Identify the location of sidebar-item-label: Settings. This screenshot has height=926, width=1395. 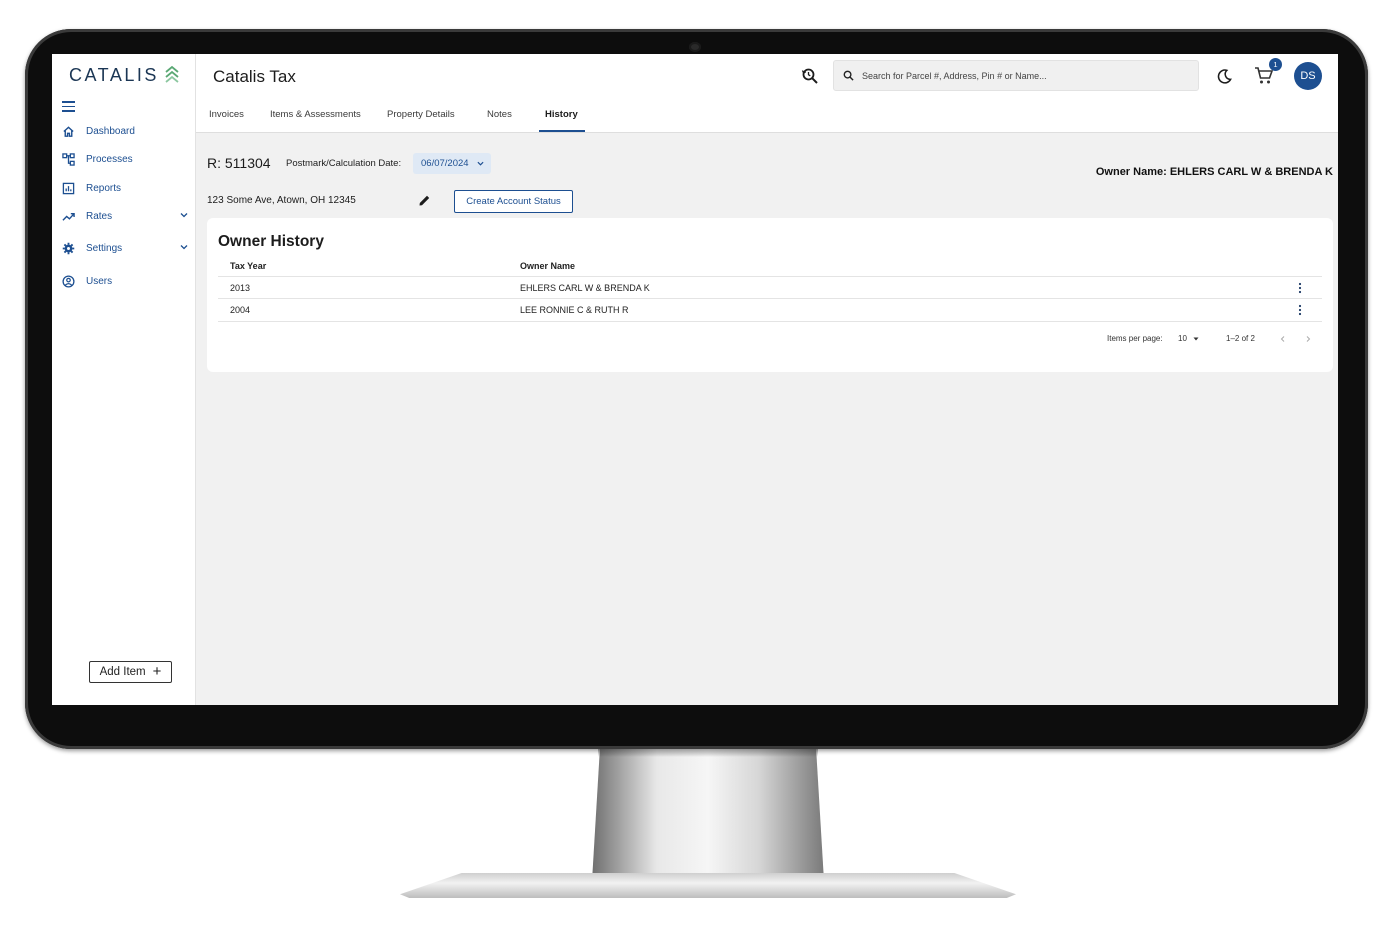
(104, 248).